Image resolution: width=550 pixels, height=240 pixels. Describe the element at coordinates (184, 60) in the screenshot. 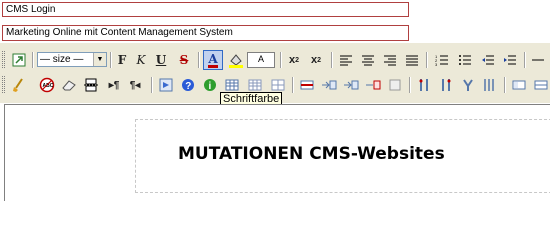

I see `strikethrough-icon: S` at that location.